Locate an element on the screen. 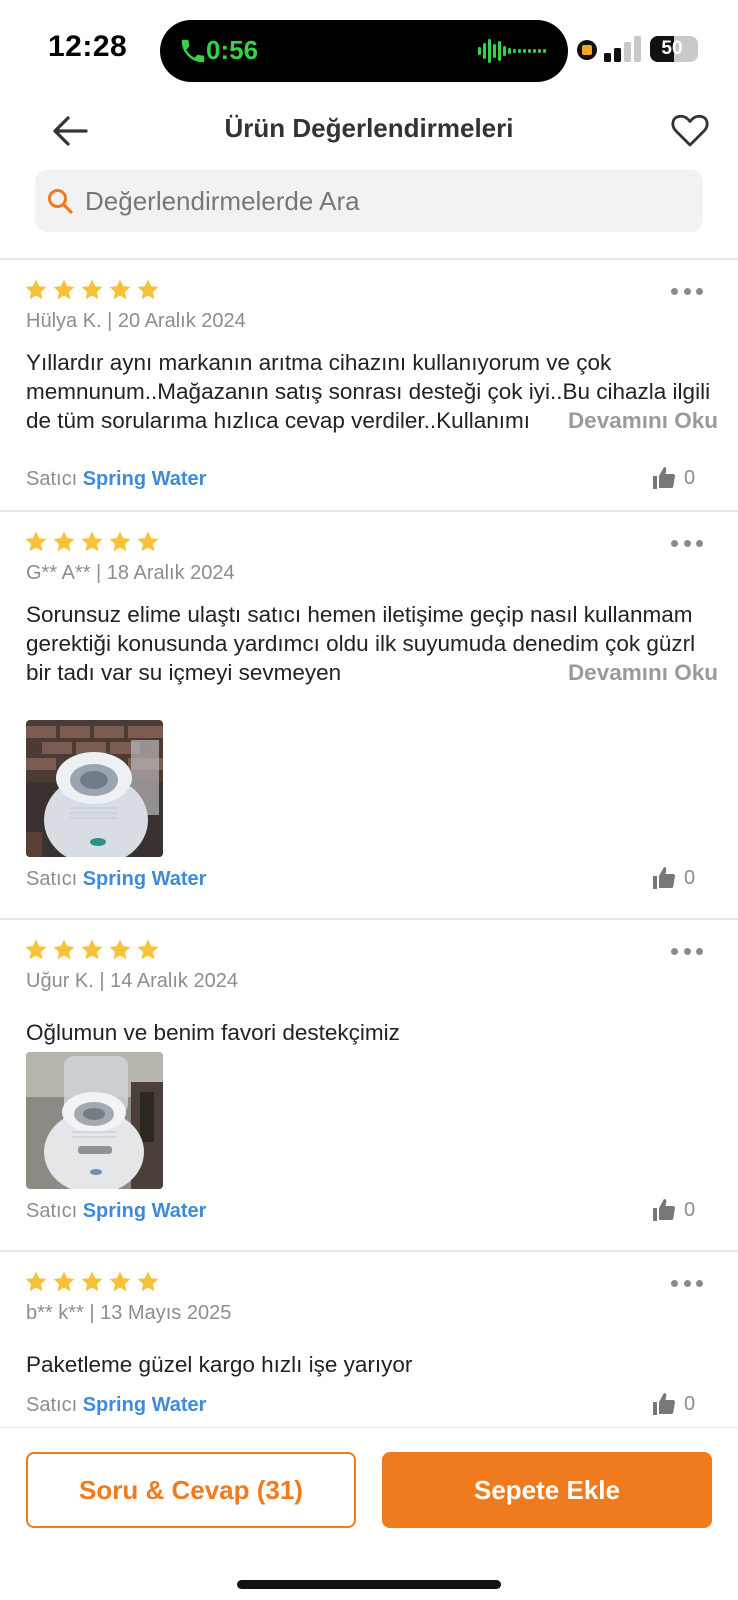 The height and width of the screenshot is (1600, 738). search-bar is located at coordinates (369, 201).